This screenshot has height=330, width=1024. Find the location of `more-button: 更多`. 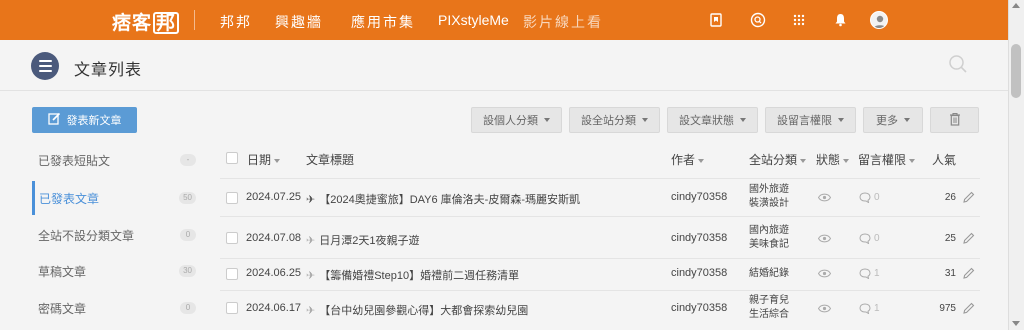

more-button: 更多 is located at coordinates (893, 120).